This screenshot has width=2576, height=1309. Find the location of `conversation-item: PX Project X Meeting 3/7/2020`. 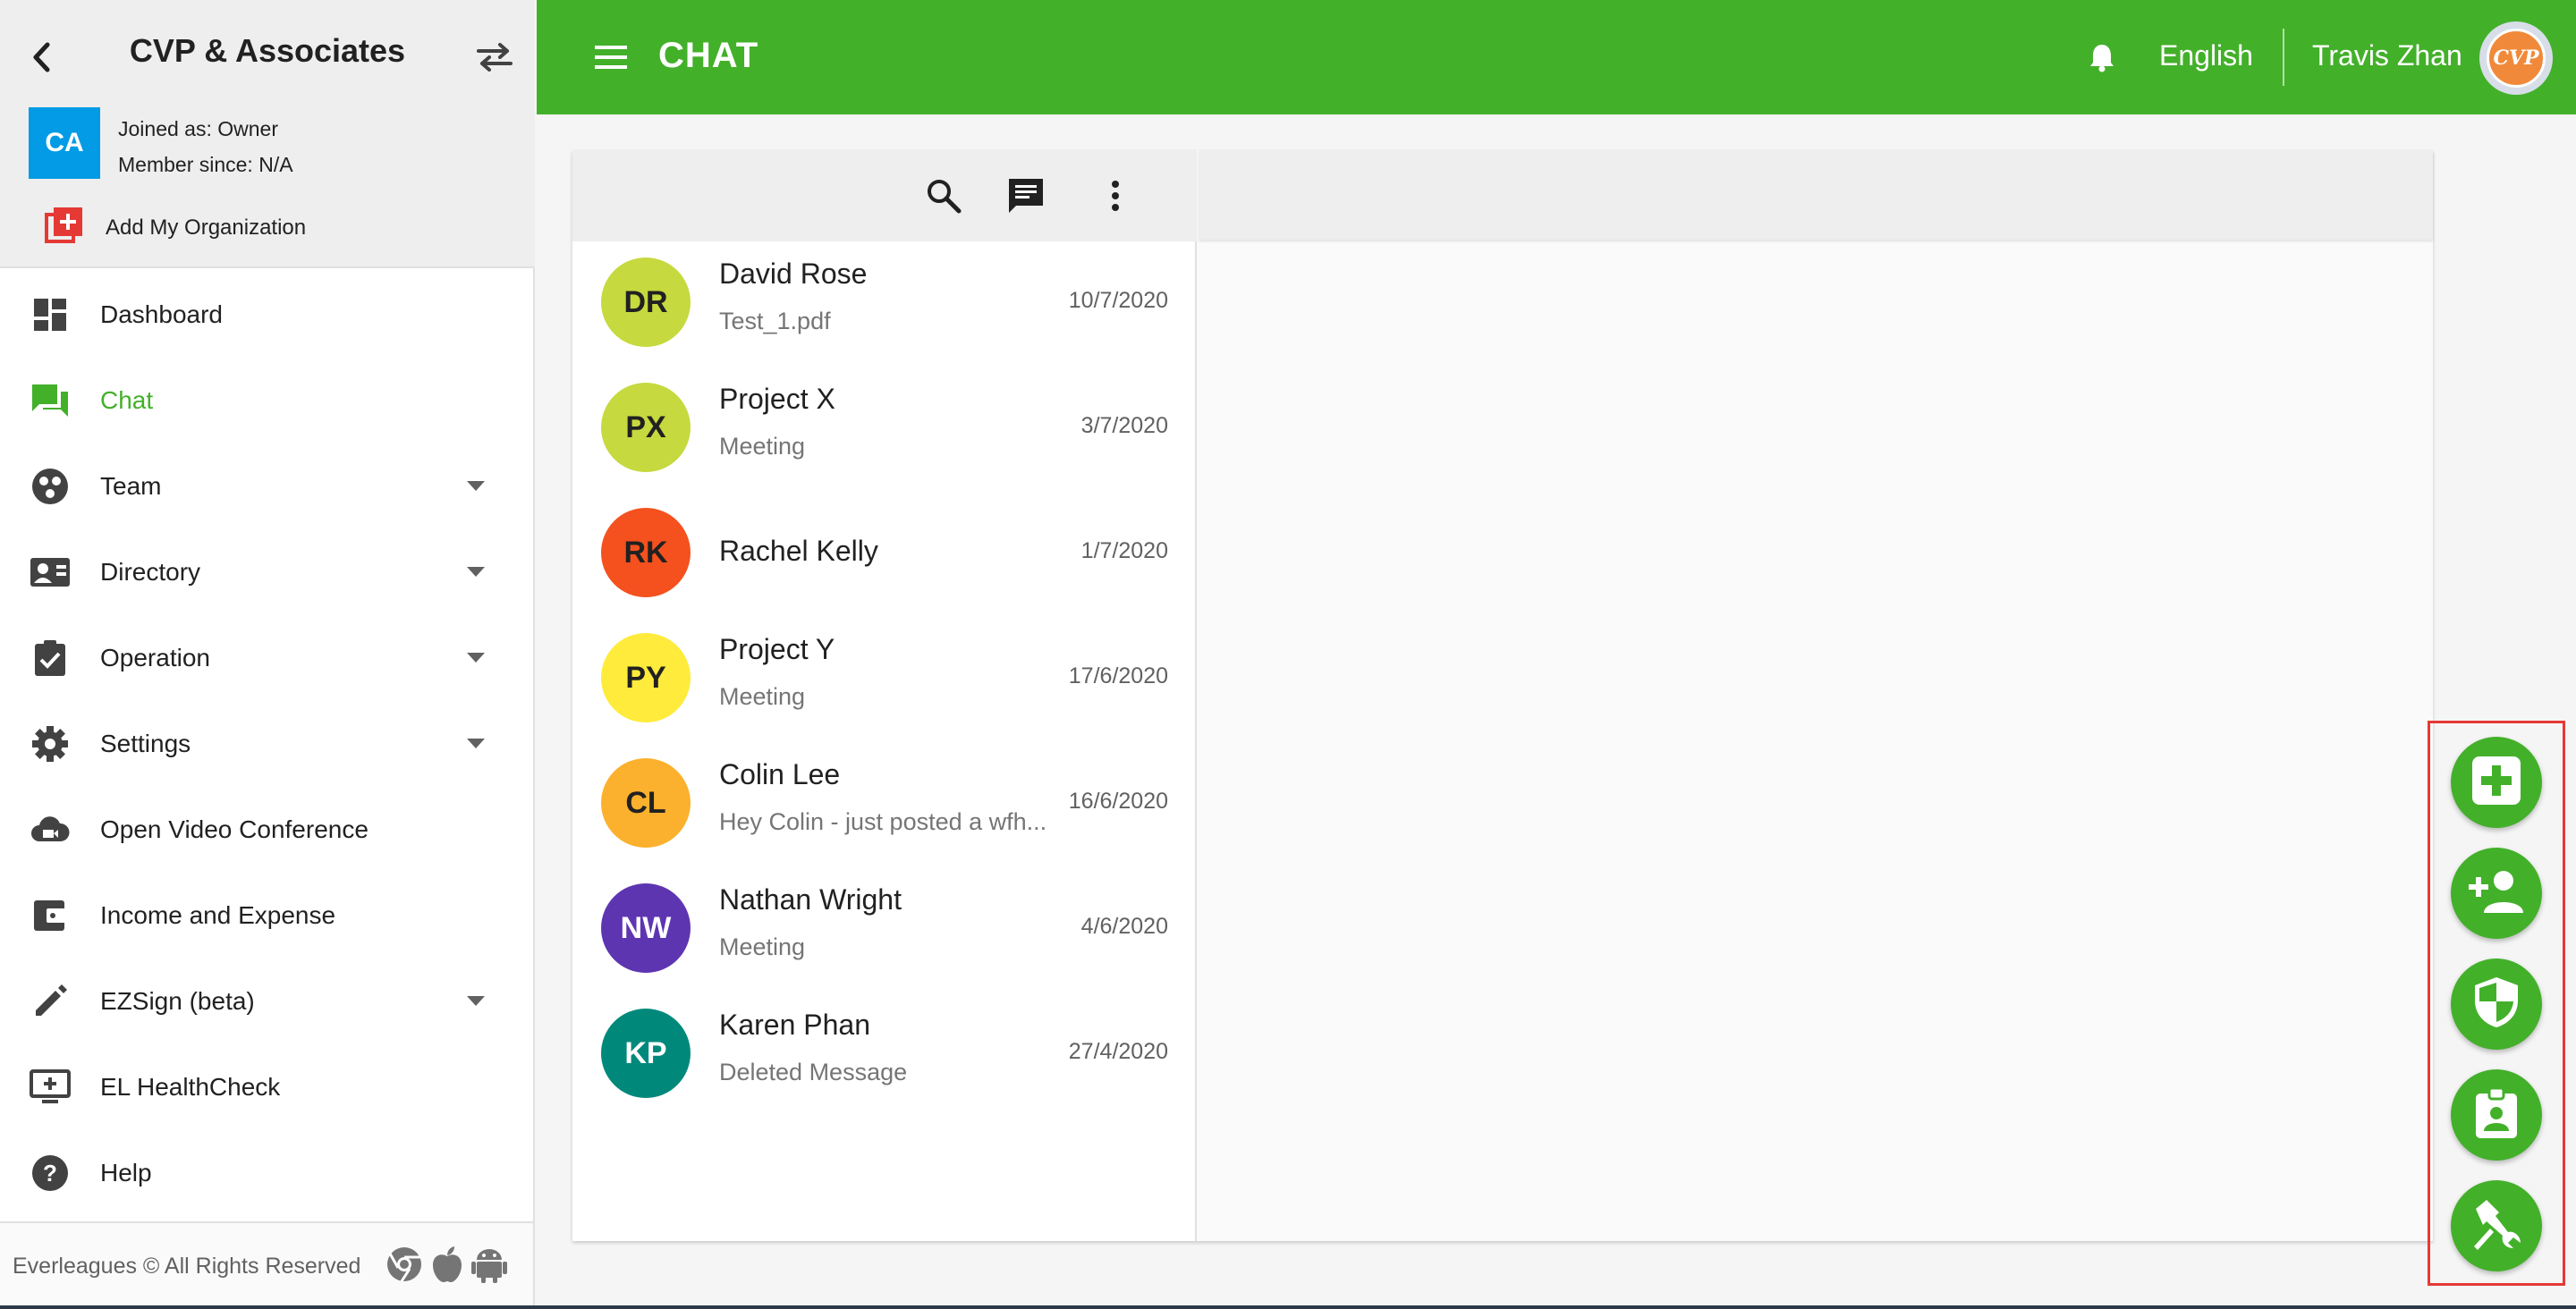

conversation-item: PX Project X Meeting 3/7/2020 is located at coordinates (884, 427).